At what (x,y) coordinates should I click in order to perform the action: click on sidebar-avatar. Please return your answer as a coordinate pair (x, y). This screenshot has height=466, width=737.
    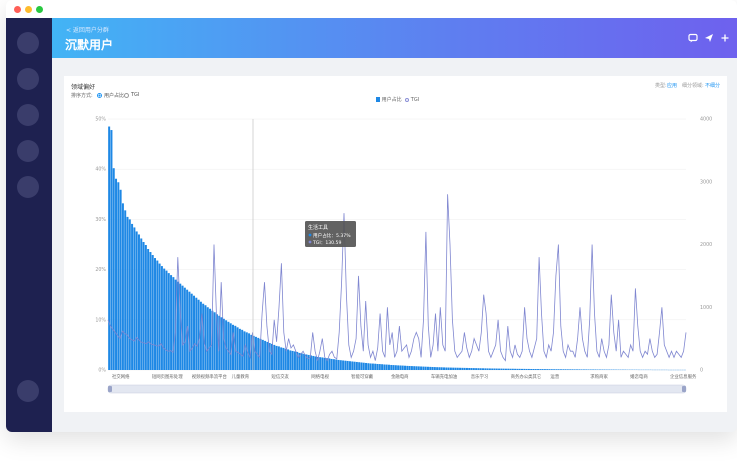
    Looking at the image, I should click on (28, 391).